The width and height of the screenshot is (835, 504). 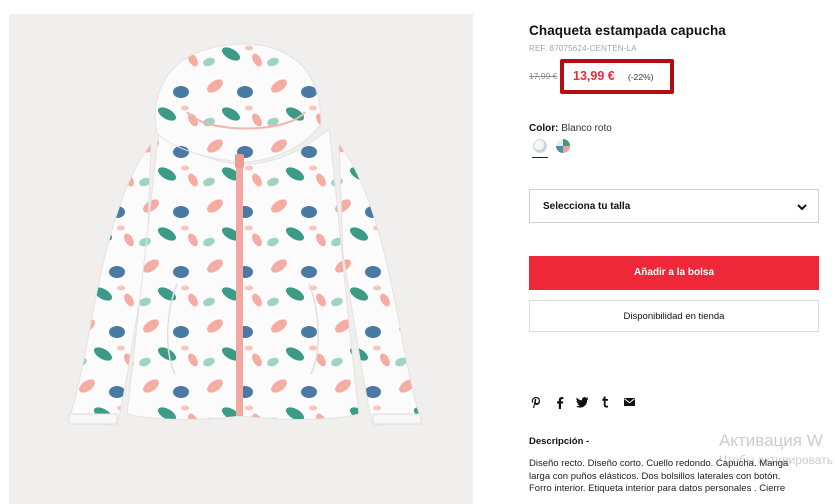 I want to click on price-highlight-box: 13,99 € (-22%), so click(x=617, y=76).